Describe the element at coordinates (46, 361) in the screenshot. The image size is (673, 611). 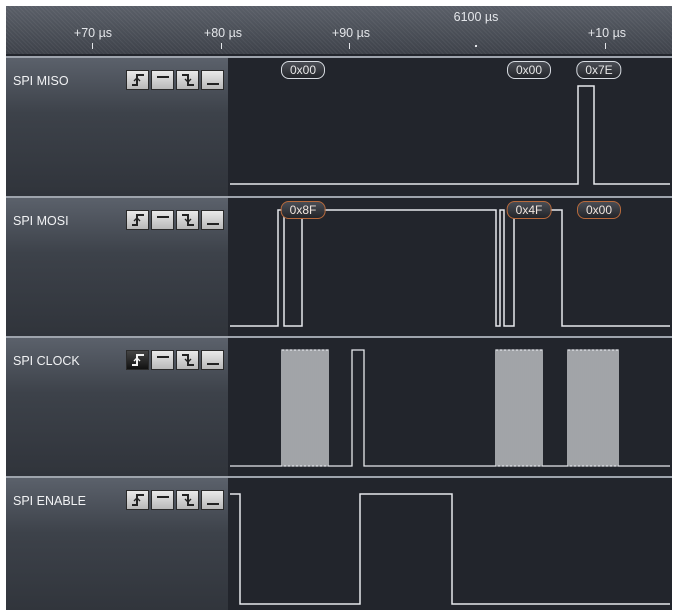
I see `channel-name: SPI CLOCK` at that location.